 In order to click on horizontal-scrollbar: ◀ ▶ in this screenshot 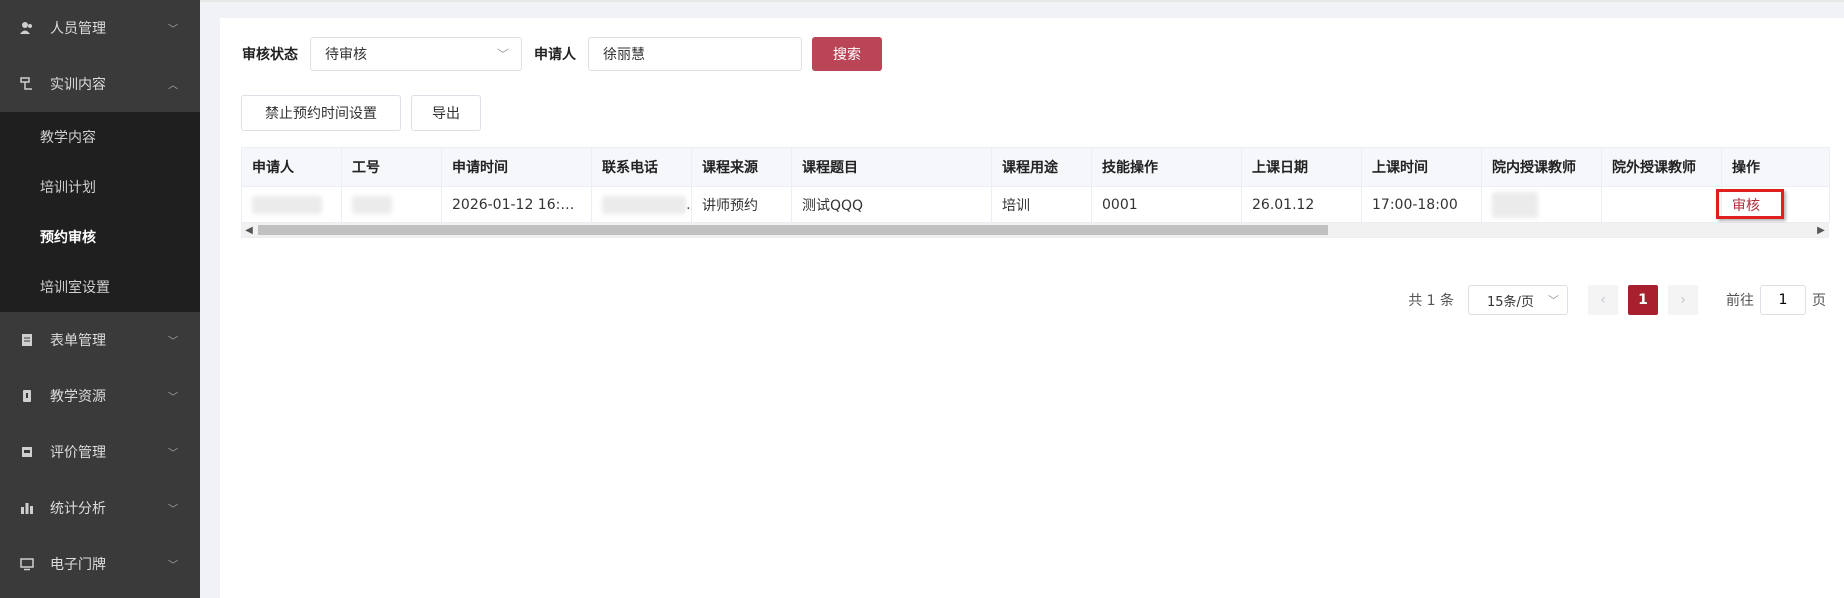, I will do `click(1035, 230)`.